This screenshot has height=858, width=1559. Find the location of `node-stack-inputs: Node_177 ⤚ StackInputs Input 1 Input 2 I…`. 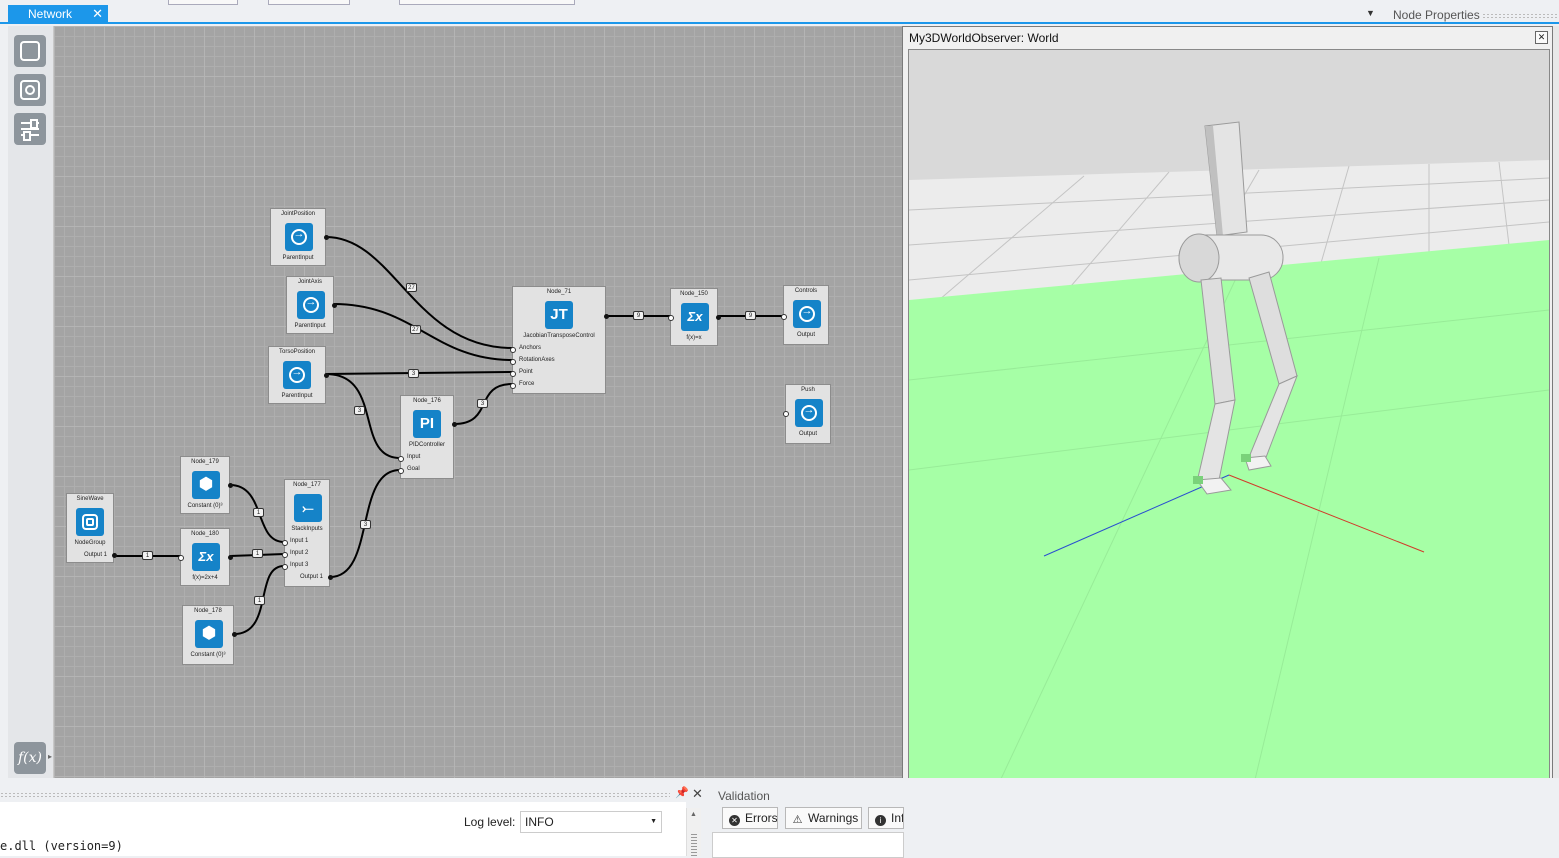

node-stack-inputs: Node_177 ⤚ StackInputs Input 1 Input 2 I… is located at coordinates (307, 533).